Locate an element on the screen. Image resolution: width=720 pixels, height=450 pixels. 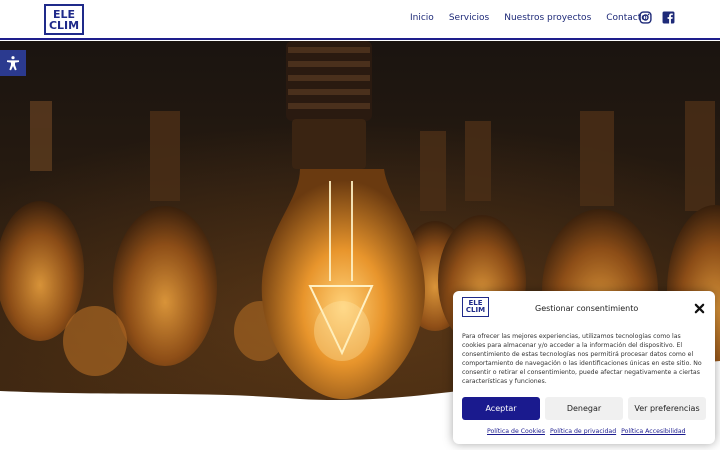
accept-button: Aceptar is located at coordinates (501, 408).